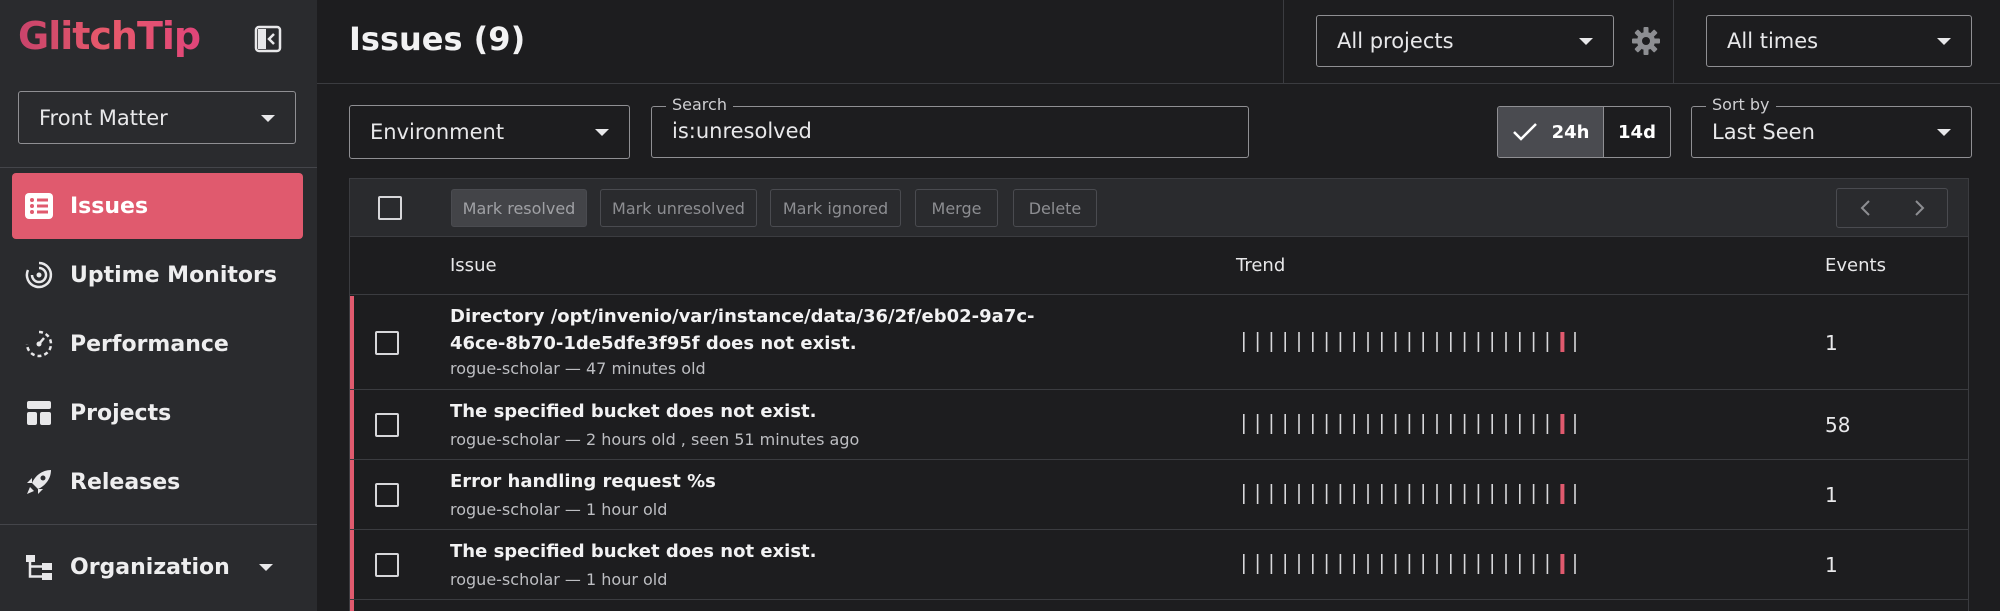  Describe the element at coordinates (390, 208) in the screenshot. I see `select-all-checkbox` at that location.